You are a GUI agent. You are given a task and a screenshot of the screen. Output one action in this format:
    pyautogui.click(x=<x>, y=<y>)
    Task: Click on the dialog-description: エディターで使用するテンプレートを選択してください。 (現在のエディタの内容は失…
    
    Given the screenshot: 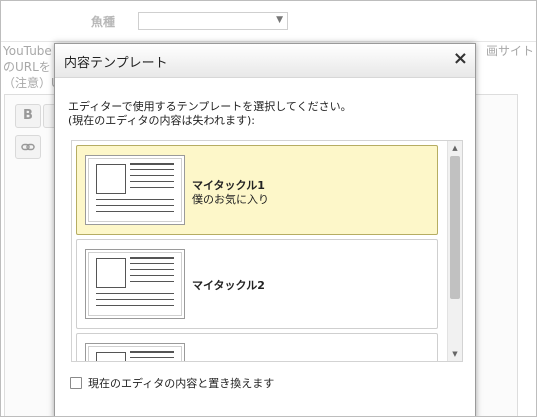 What is the action you would take?
    pyautogui.click(x=210, y=113)
    